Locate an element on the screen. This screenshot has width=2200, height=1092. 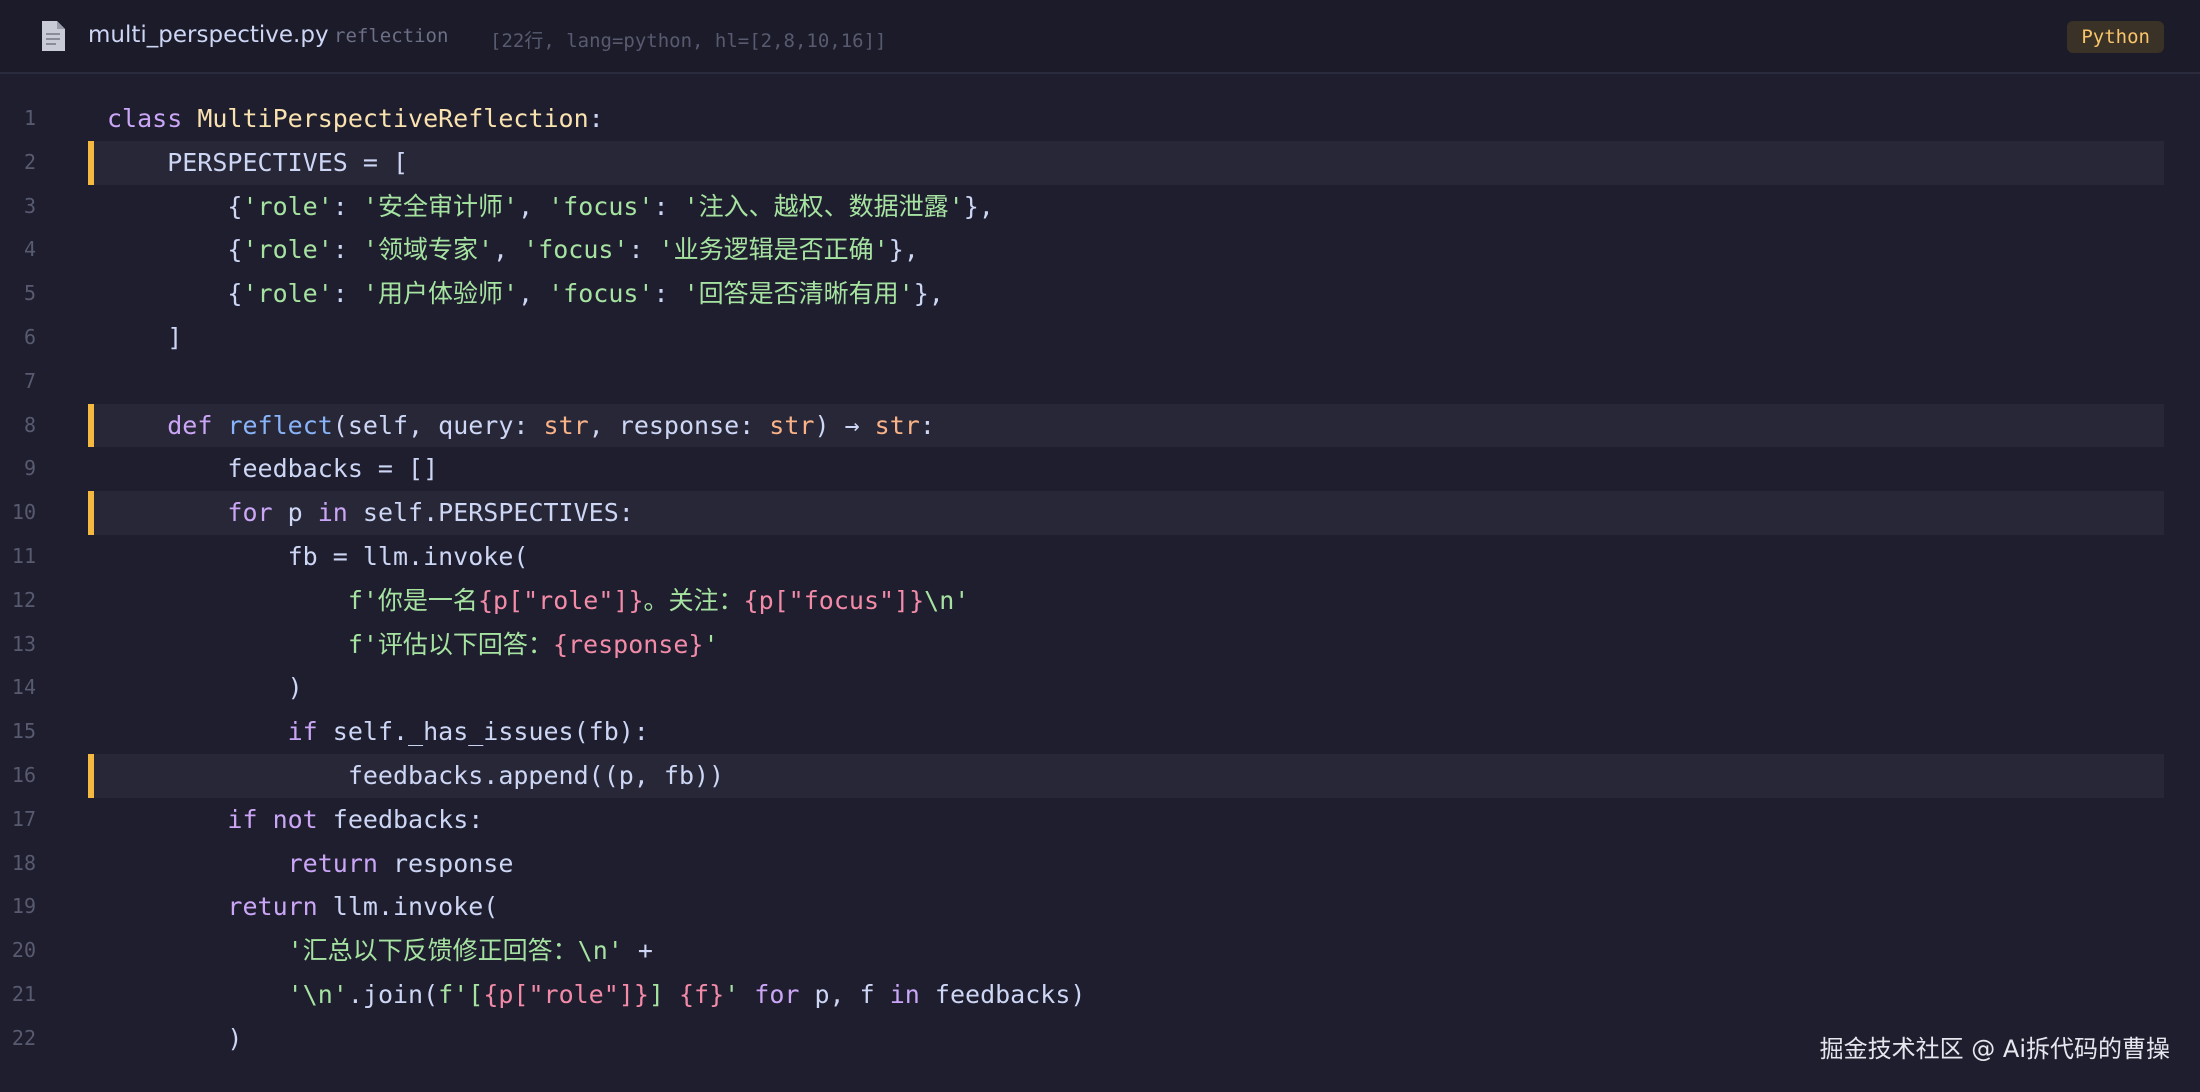
code-line: 14 ) is located at coordinates (1100, 688).